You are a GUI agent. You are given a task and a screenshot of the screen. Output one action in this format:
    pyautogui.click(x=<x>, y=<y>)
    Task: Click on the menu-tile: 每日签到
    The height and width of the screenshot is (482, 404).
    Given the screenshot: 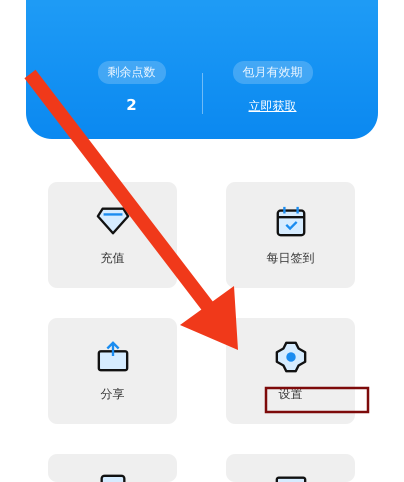 What is the action you would take?
    pyautogui.click(x=290, y=235)
    